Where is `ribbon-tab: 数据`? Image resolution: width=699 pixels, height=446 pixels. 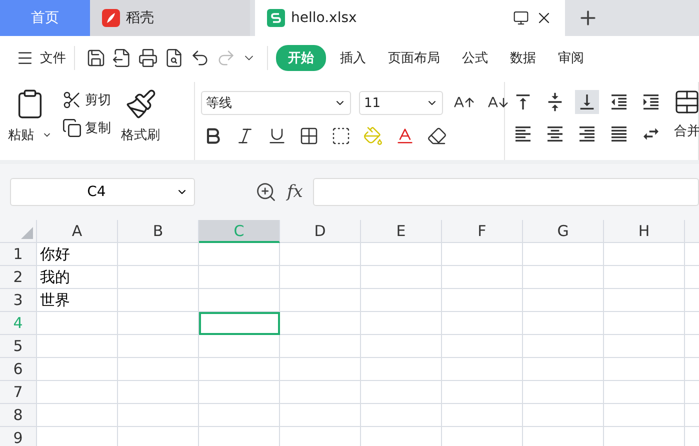 ribbon-tab: 数据 is located at coordinates (523, 58).